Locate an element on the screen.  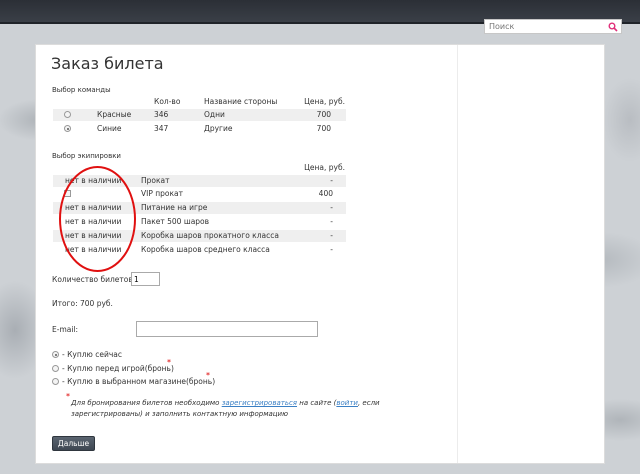
note-text: Для бронирования билетов необходимо is located at coordinates (146, 403).